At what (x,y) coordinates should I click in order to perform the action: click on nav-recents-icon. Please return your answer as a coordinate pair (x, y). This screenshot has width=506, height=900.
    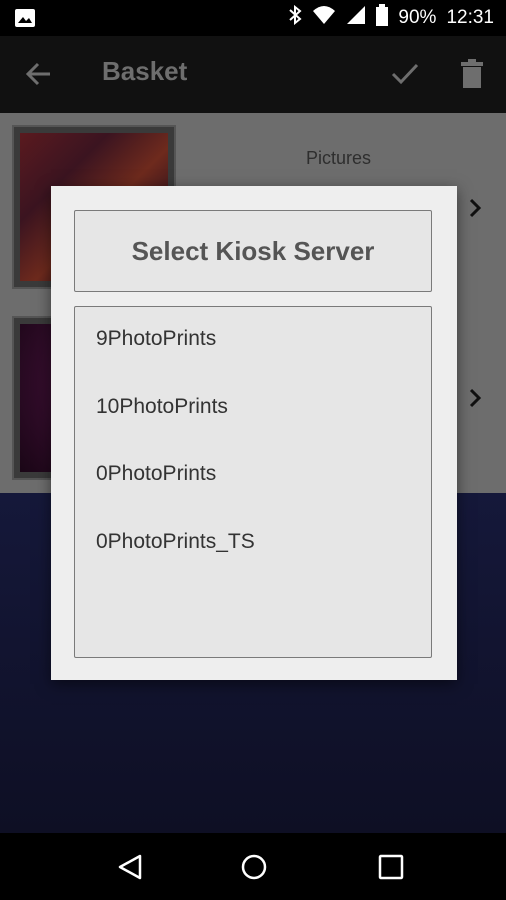
    Looking at the image, I should click on (391, 869).